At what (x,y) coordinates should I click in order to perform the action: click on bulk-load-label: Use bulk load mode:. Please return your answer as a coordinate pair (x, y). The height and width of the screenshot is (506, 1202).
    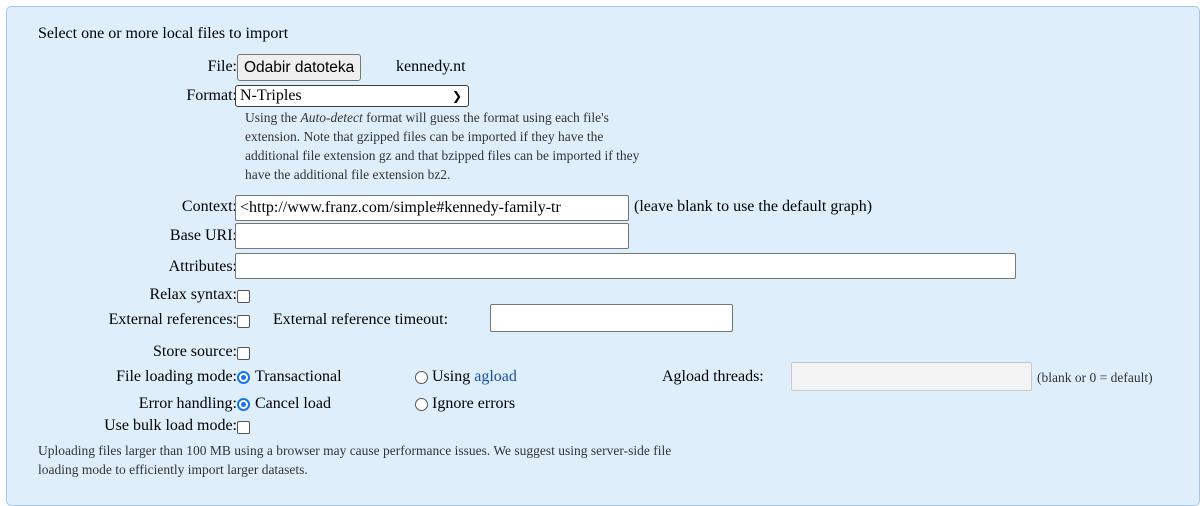
    Looking at the image, I should click on (170, 425).